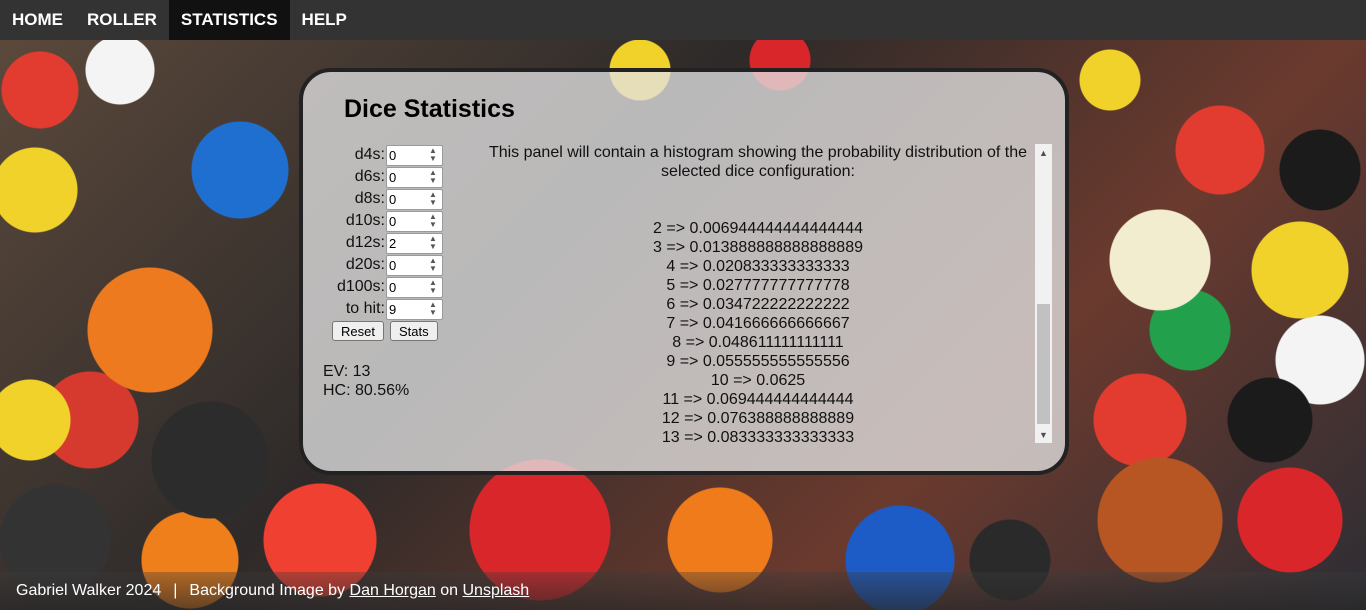 Image resolution: width=1366 pixels, height=610 pixels. I want to click on to-hit-row: to hit: ▲▼, so click(383, 309).